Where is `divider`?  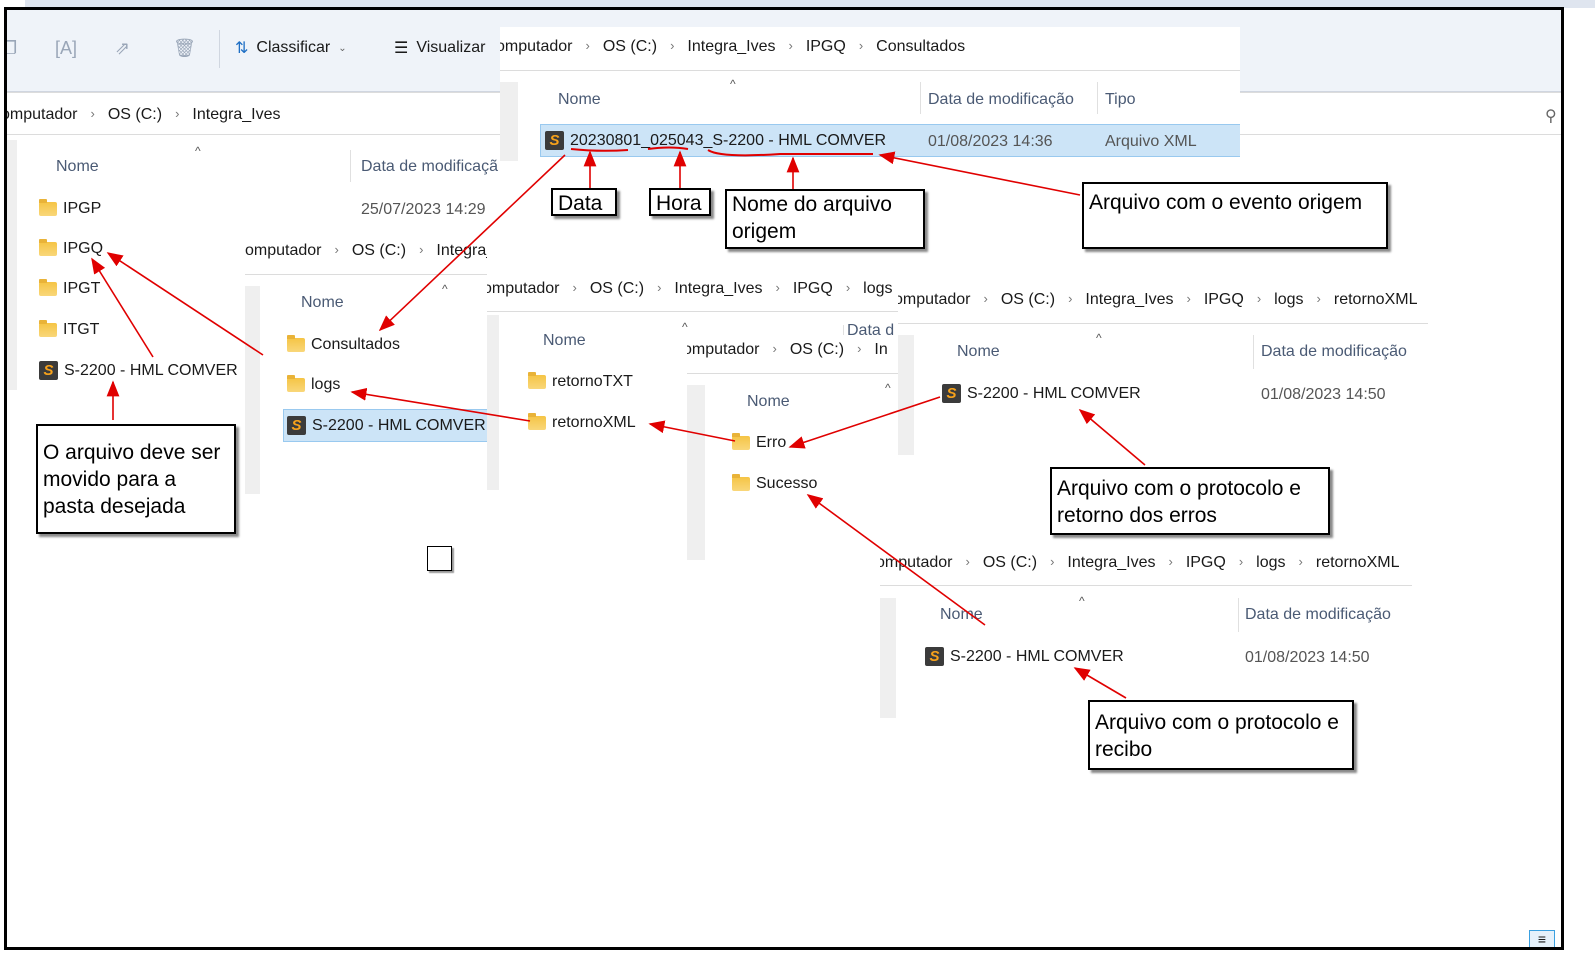 divider is located at coordinates (219, 49).